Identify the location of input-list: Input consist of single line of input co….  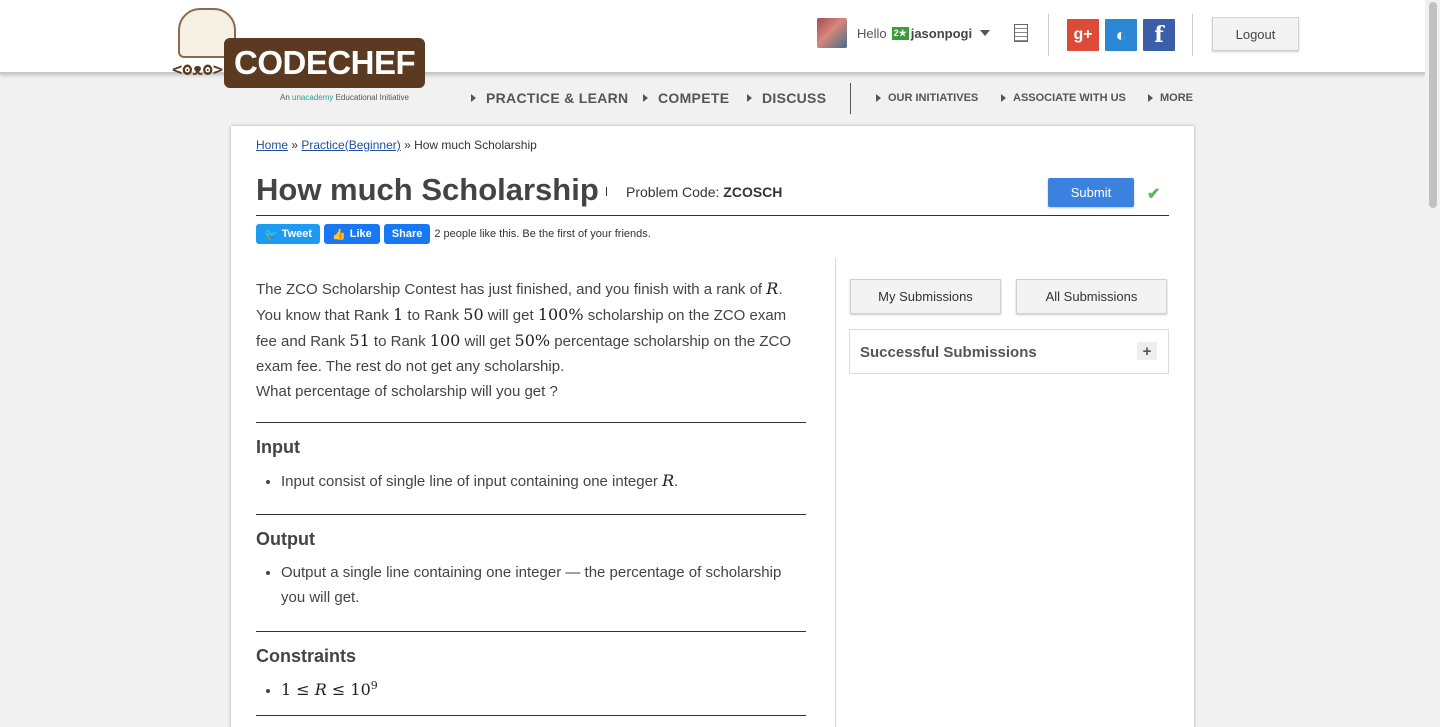
(531, 481).